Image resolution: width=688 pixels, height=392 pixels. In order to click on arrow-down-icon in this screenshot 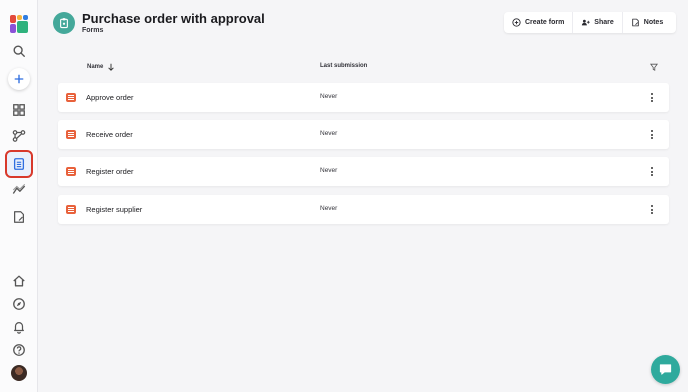, I will do `click(111, 67)`.